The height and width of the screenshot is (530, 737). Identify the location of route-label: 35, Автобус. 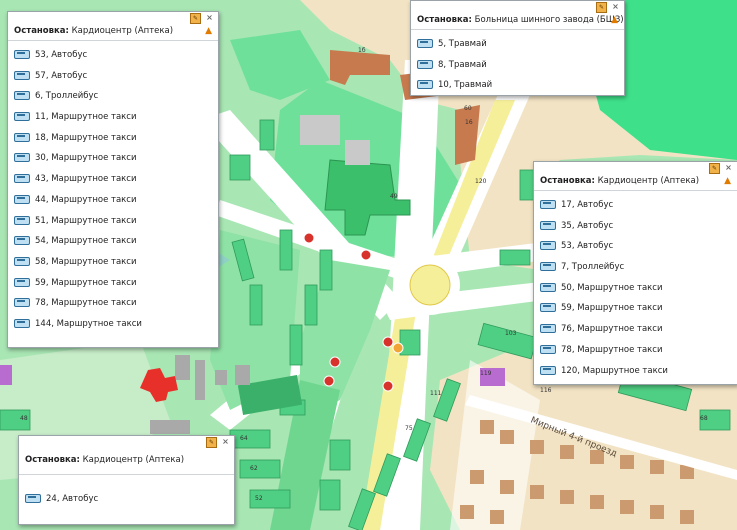
(587, 225).